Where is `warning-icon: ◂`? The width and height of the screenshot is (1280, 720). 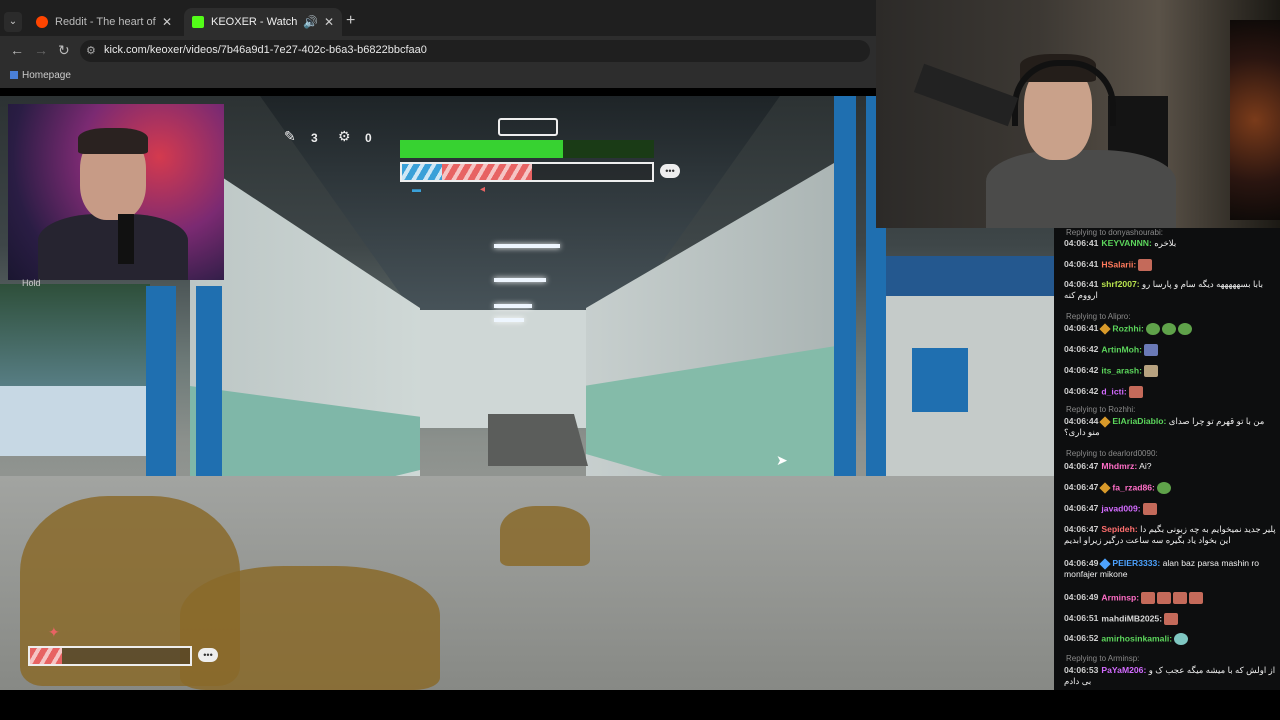
warning-icon: ◂ is located at coordinates (483, 189).